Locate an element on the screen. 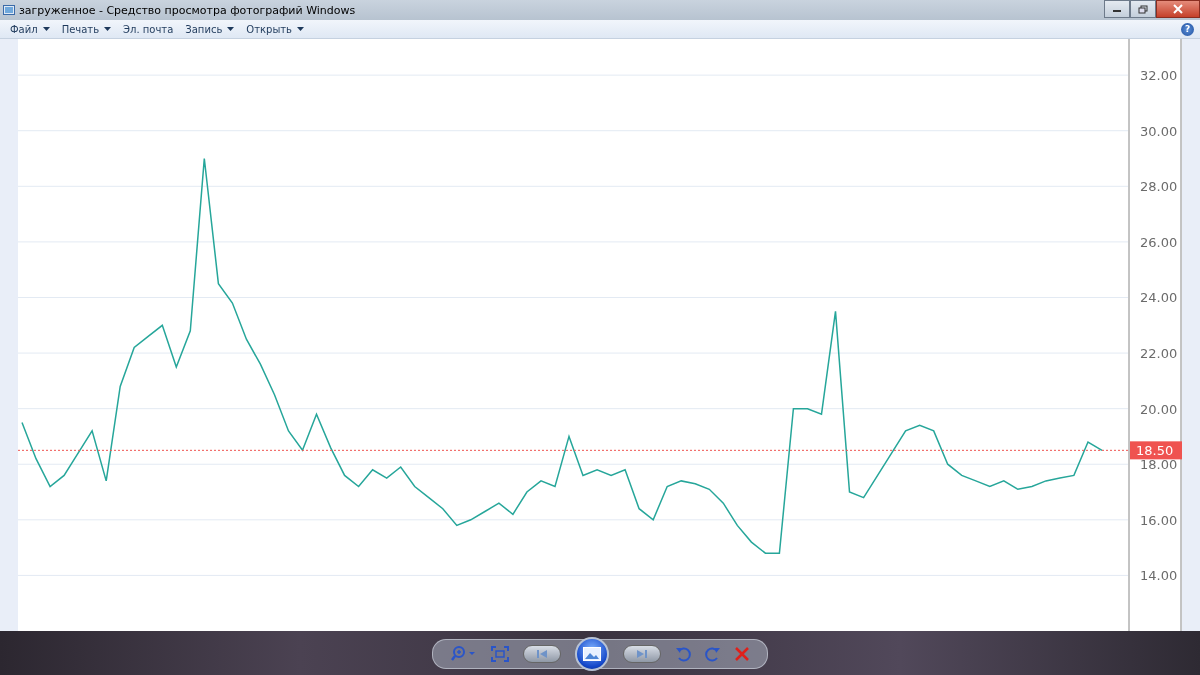  picture-icon is located at coordinates (592, 653).